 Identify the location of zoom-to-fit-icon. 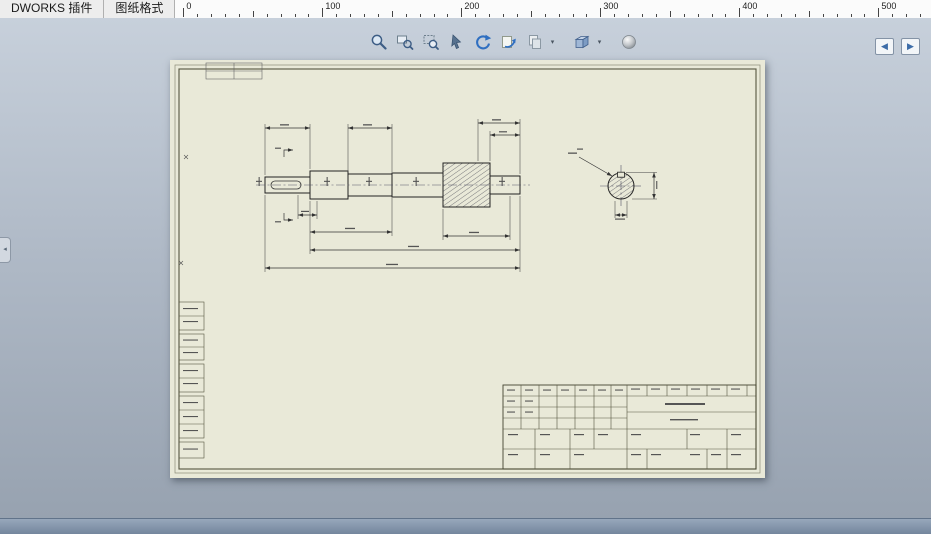
(378, 42).